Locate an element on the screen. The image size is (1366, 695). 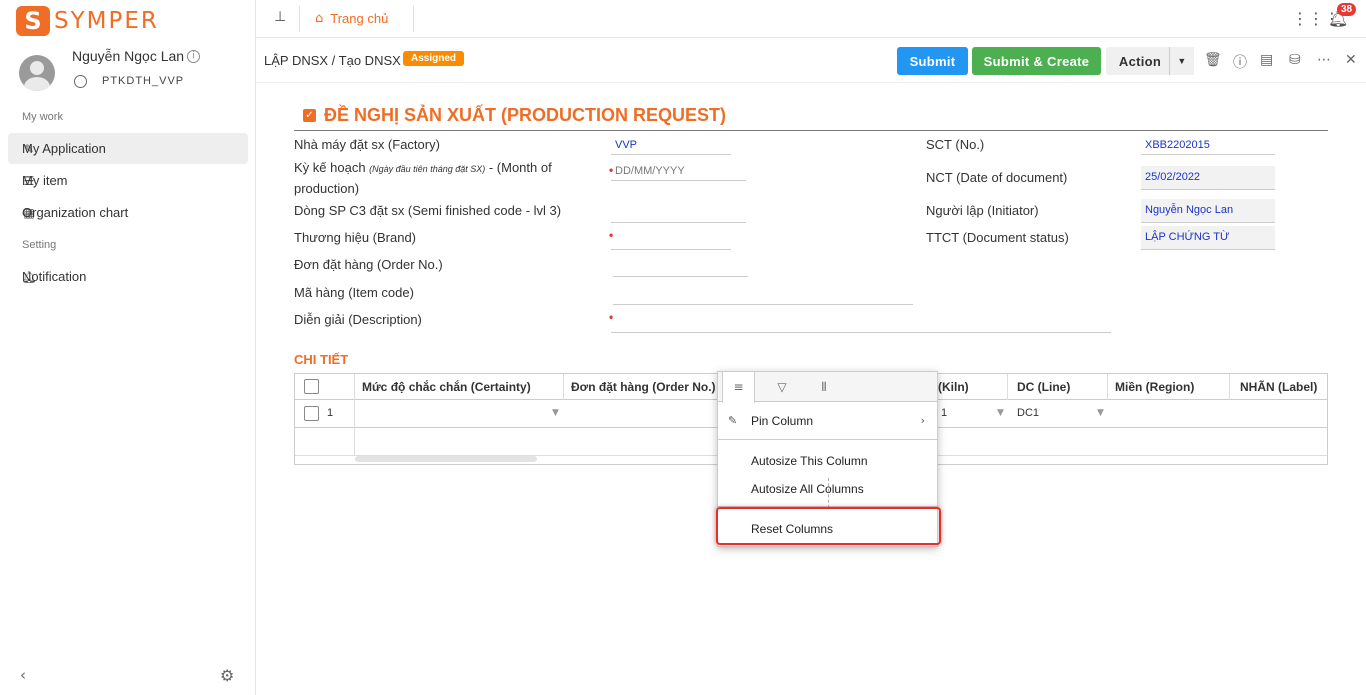
logo-text: SYMPER is located at coordinates (106, 21).